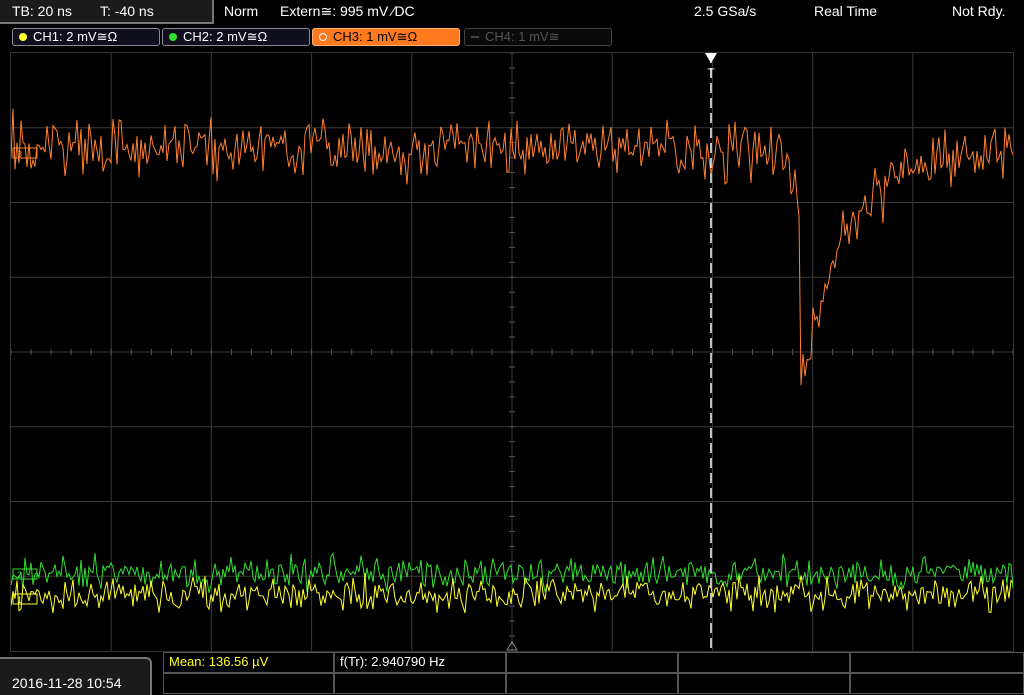 The image size is (1024, 695). What do you see at coordinates (173, 37) in the screenshot?
I see `ch2-dot-icon` at bounding box center [173, 37].